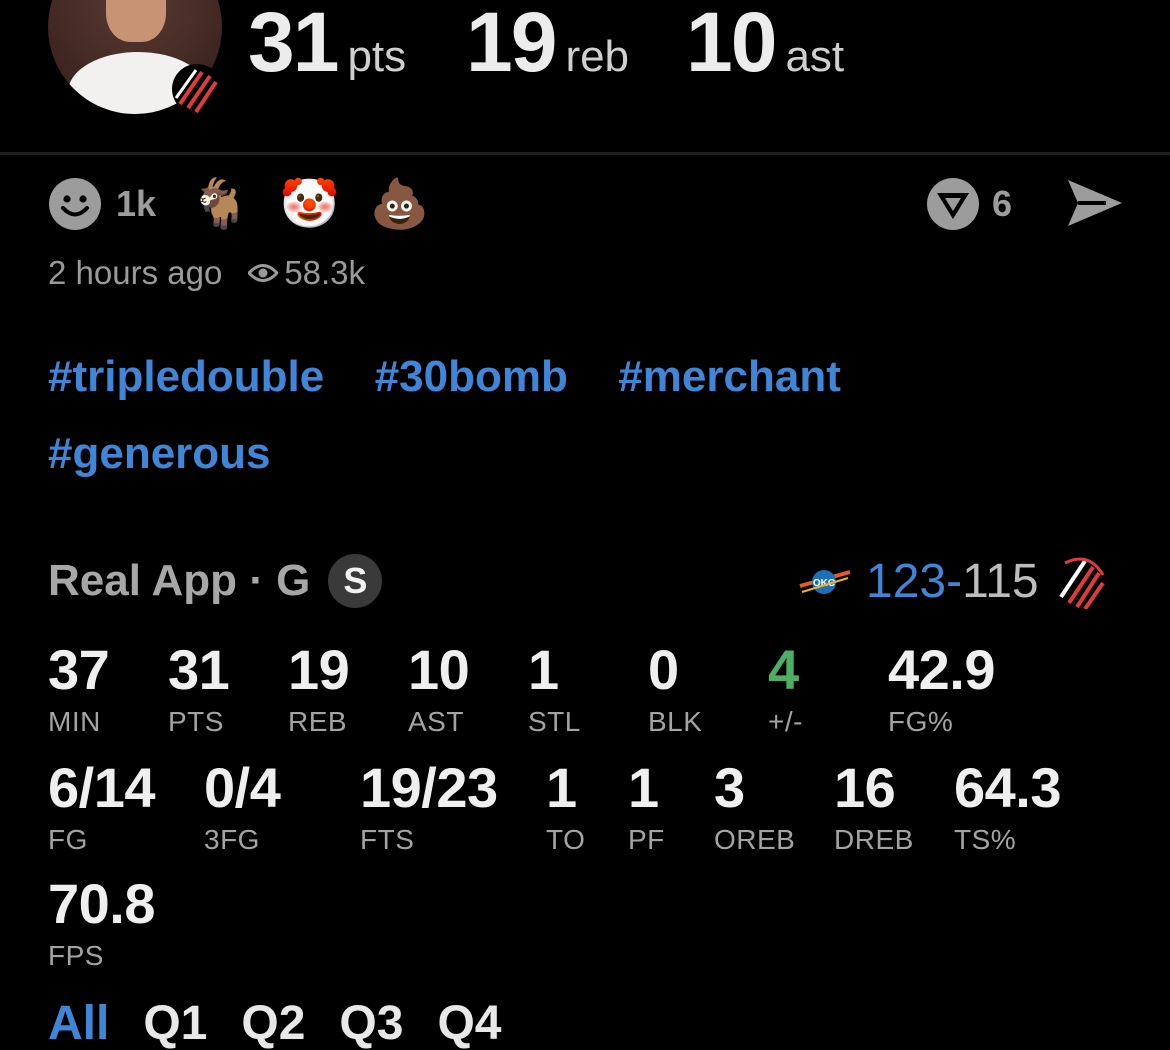 This screenshot has width=1170, height=1050. I want to click on stat-label: FPS, so click(76, 955).